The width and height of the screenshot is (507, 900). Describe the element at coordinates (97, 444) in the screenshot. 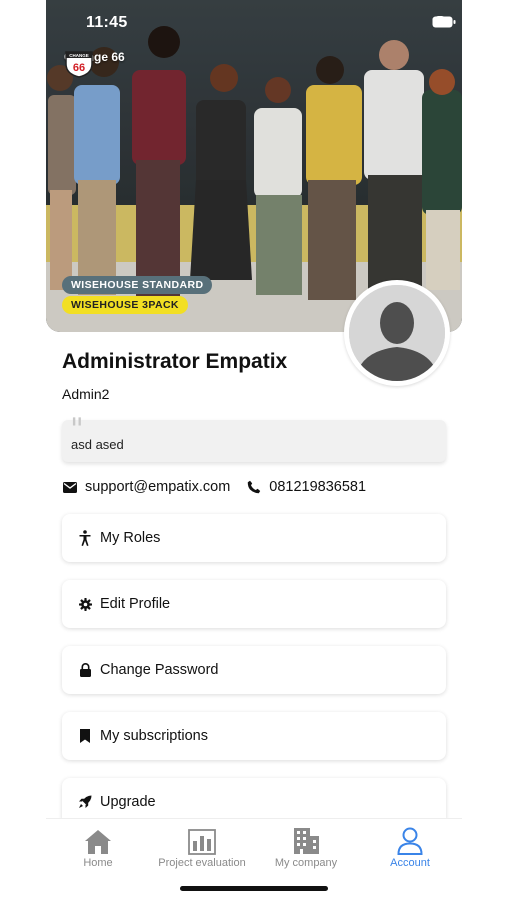

I see `bio-text: asd ased` at that location.